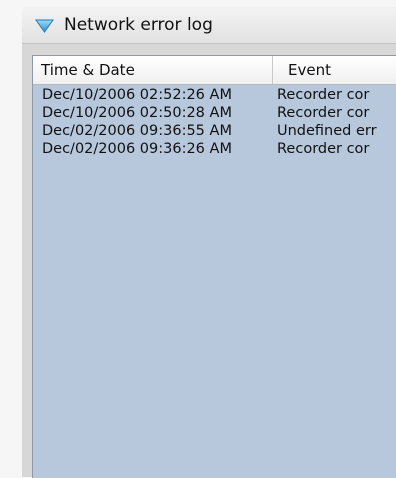 The height and width of the screenshot is (478, 396). I want to click on cell-time-date: Dec/10/2006 02:52:26 AM, so click(137, 95).